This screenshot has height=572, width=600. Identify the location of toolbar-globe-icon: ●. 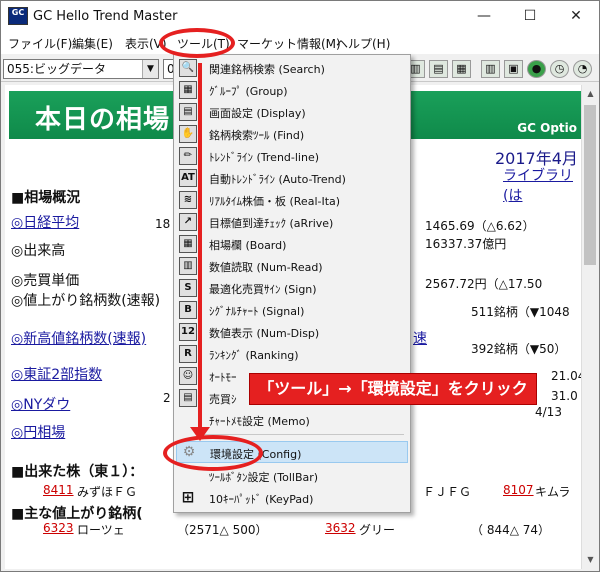
(536, 69).